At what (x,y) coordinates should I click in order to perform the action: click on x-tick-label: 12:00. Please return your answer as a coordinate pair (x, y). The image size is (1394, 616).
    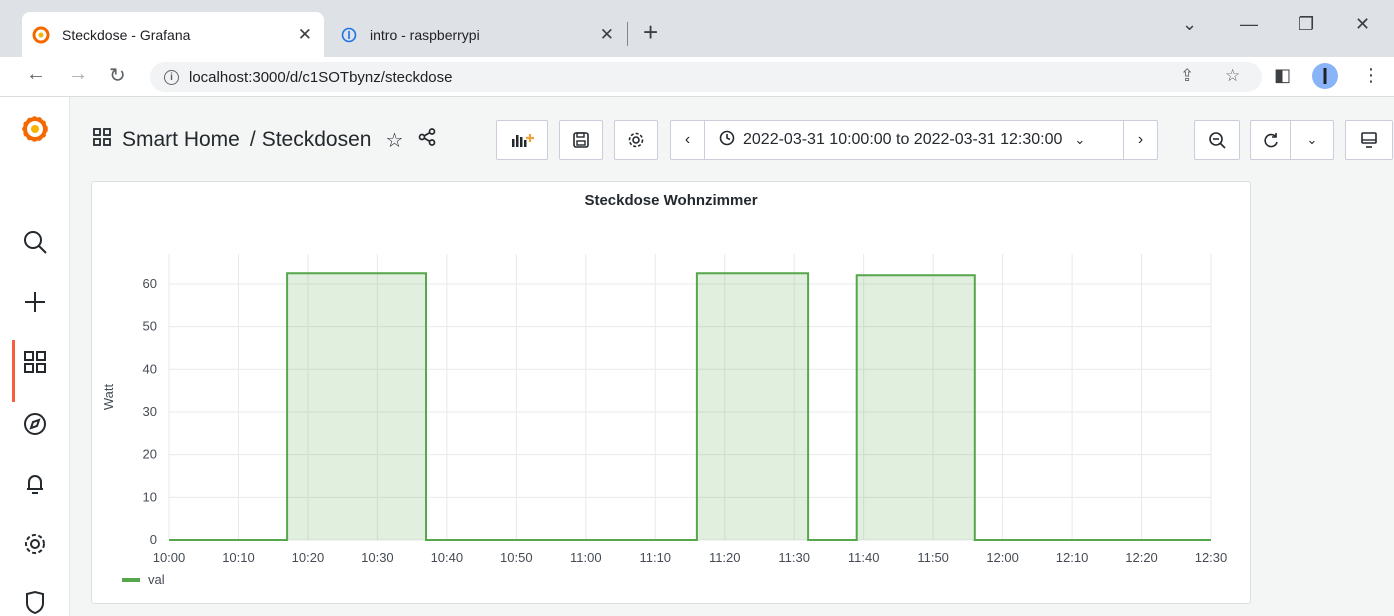
    Looking at the image, I should click on (1002, 557).